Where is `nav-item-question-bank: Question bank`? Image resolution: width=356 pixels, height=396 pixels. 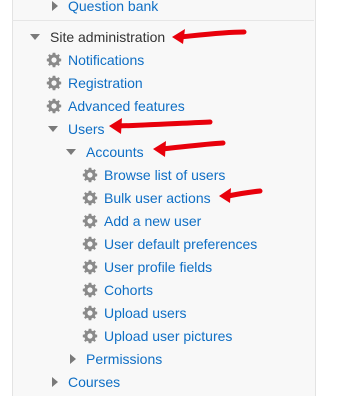 nav-item-question-bank: Question bank is located at coordinates (104, 8).